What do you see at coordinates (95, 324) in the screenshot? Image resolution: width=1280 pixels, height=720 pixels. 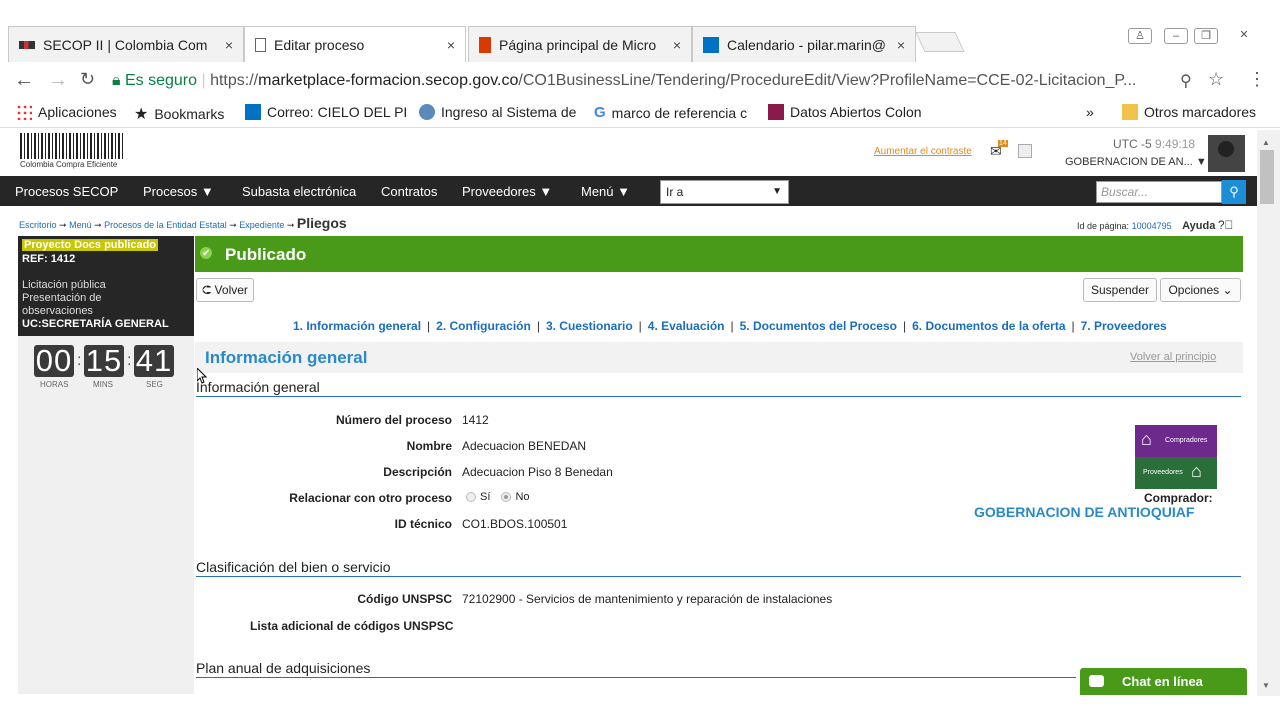 I see `purchasing-unit: UC:SECRETARÍA GENERAL` at bounding box center [95, 324].